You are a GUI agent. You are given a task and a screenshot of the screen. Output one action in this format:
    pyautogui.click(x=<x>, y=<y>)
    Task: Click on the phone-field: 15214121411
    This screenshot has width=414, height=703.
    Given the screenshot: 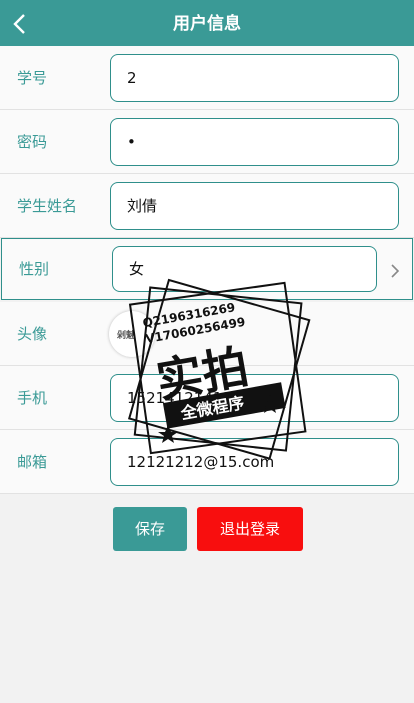 What is the action you would take?
    pyautogui.click(x=254, y=398)
    